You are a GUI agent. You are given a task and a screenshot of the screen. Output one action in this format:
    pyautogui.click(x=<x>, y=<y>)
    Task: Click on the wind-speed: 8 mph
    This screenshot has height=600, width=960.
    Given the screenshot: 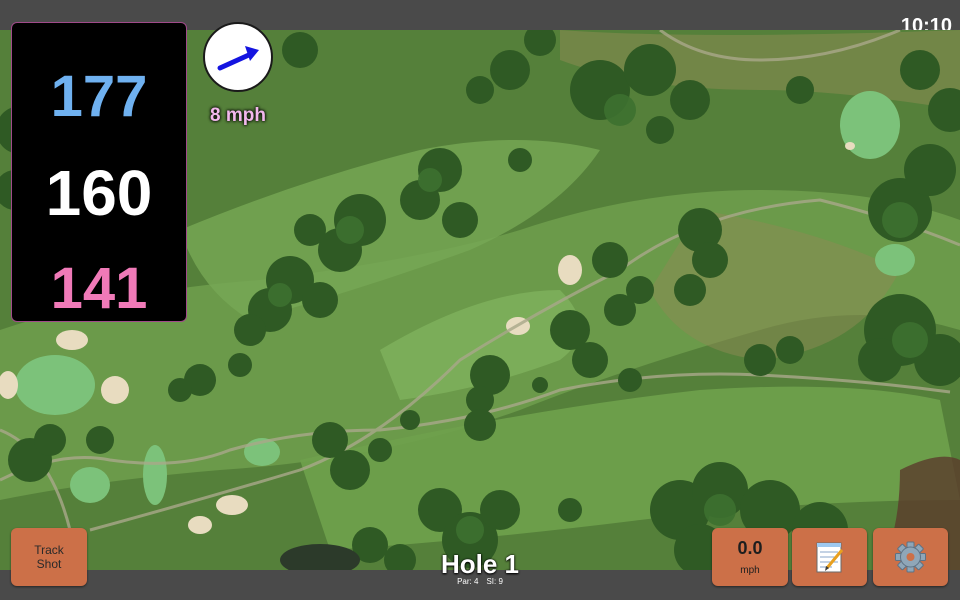 What is the action you would take?
    pyautogui.click(x=238, y=115)
    